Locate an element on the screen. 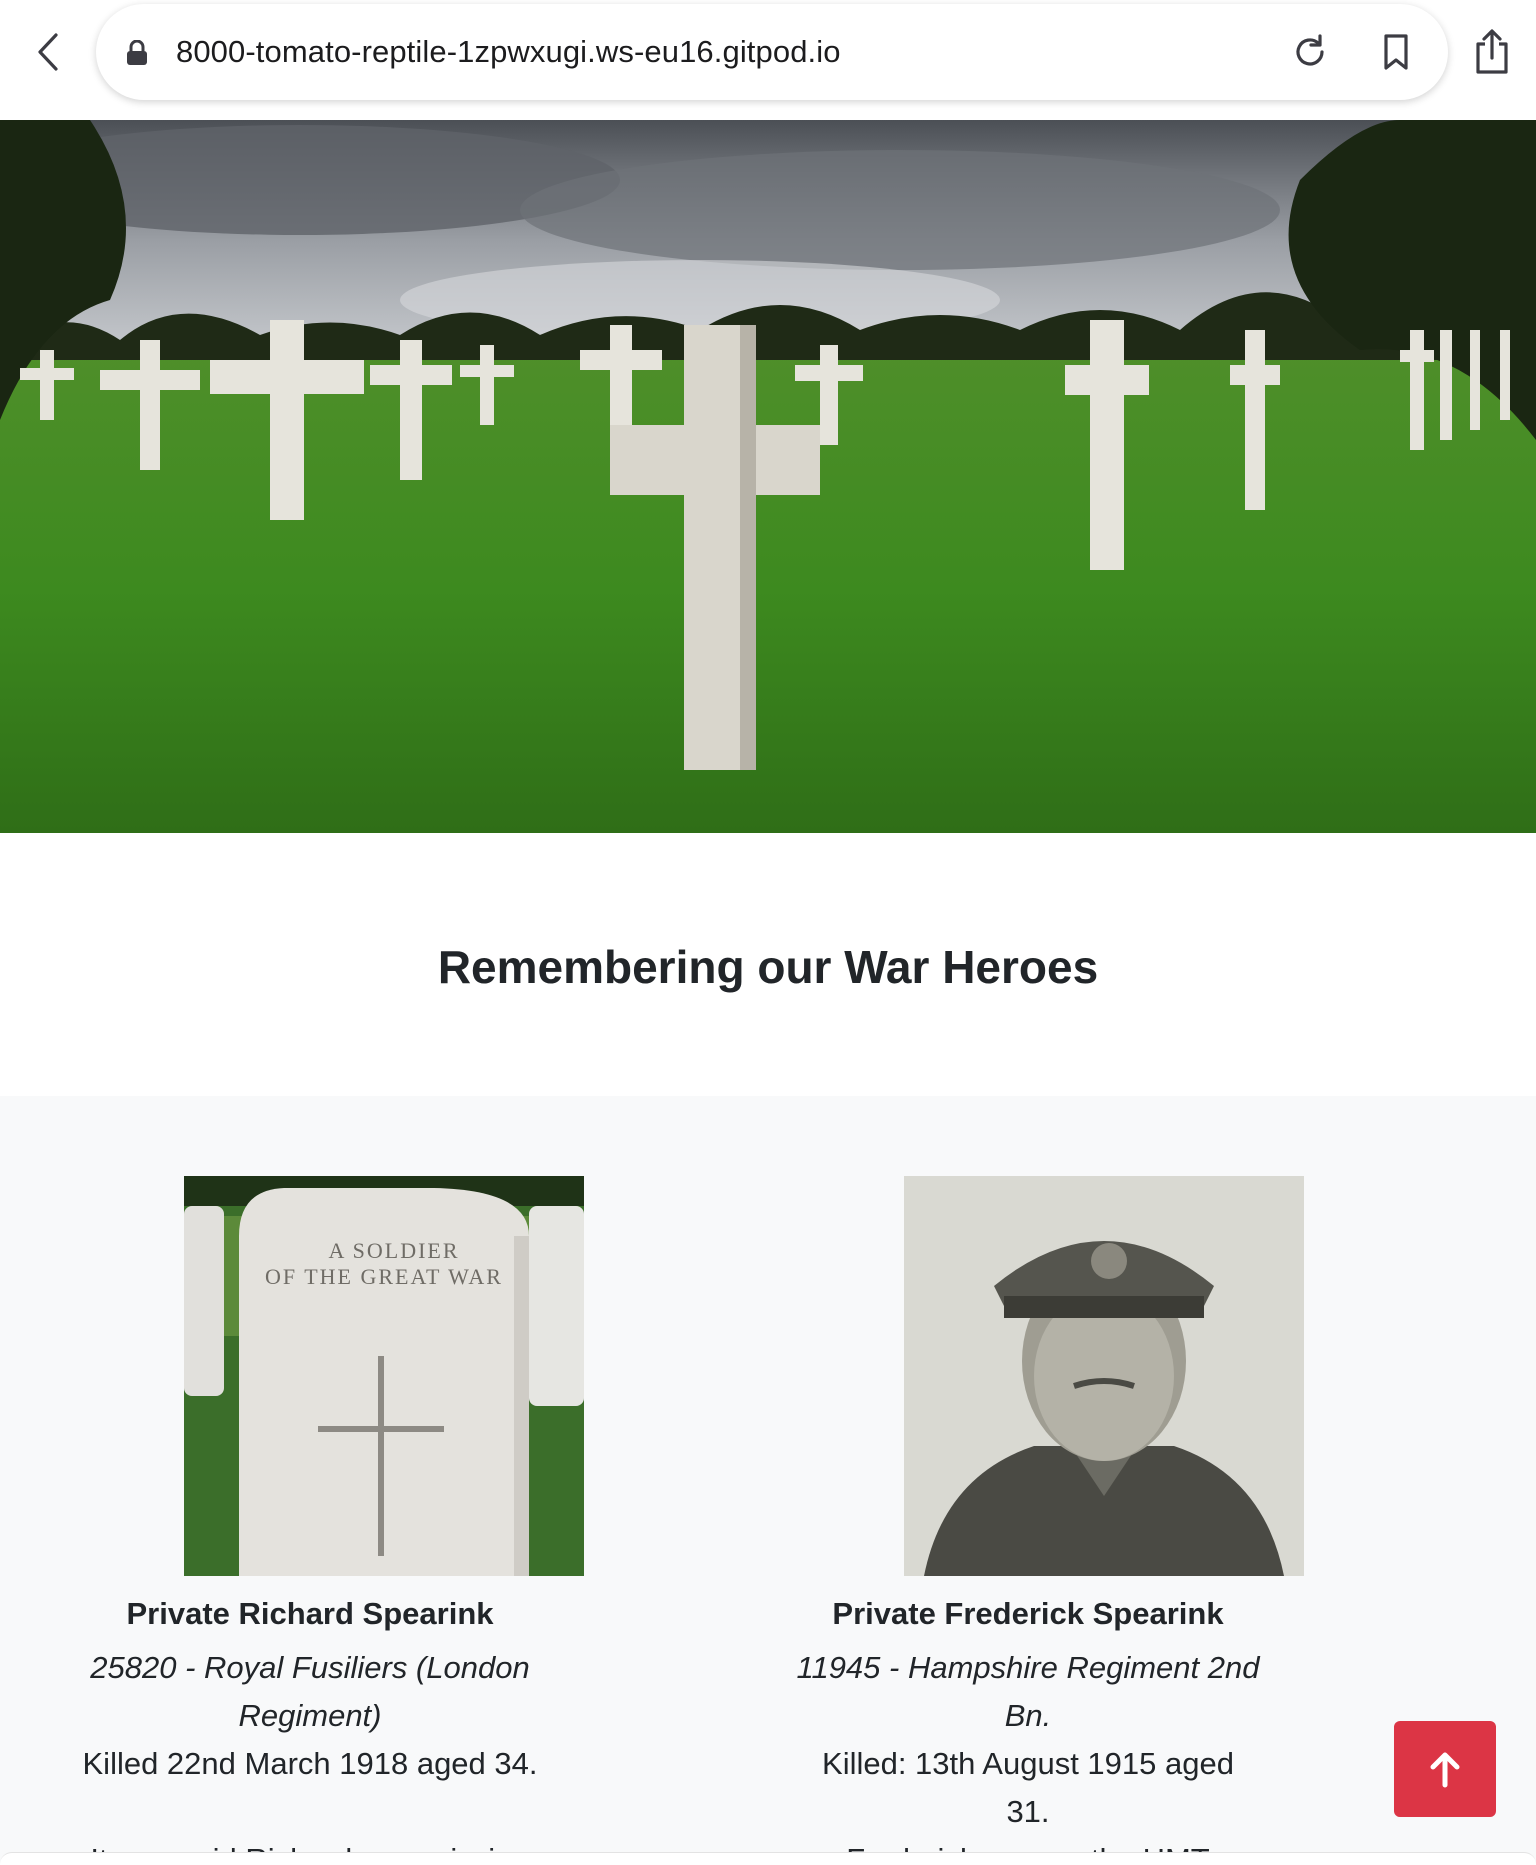  headstone-photo: A SOLDIER OF THE GREAT WAR is located at coordinates (384, 1376).